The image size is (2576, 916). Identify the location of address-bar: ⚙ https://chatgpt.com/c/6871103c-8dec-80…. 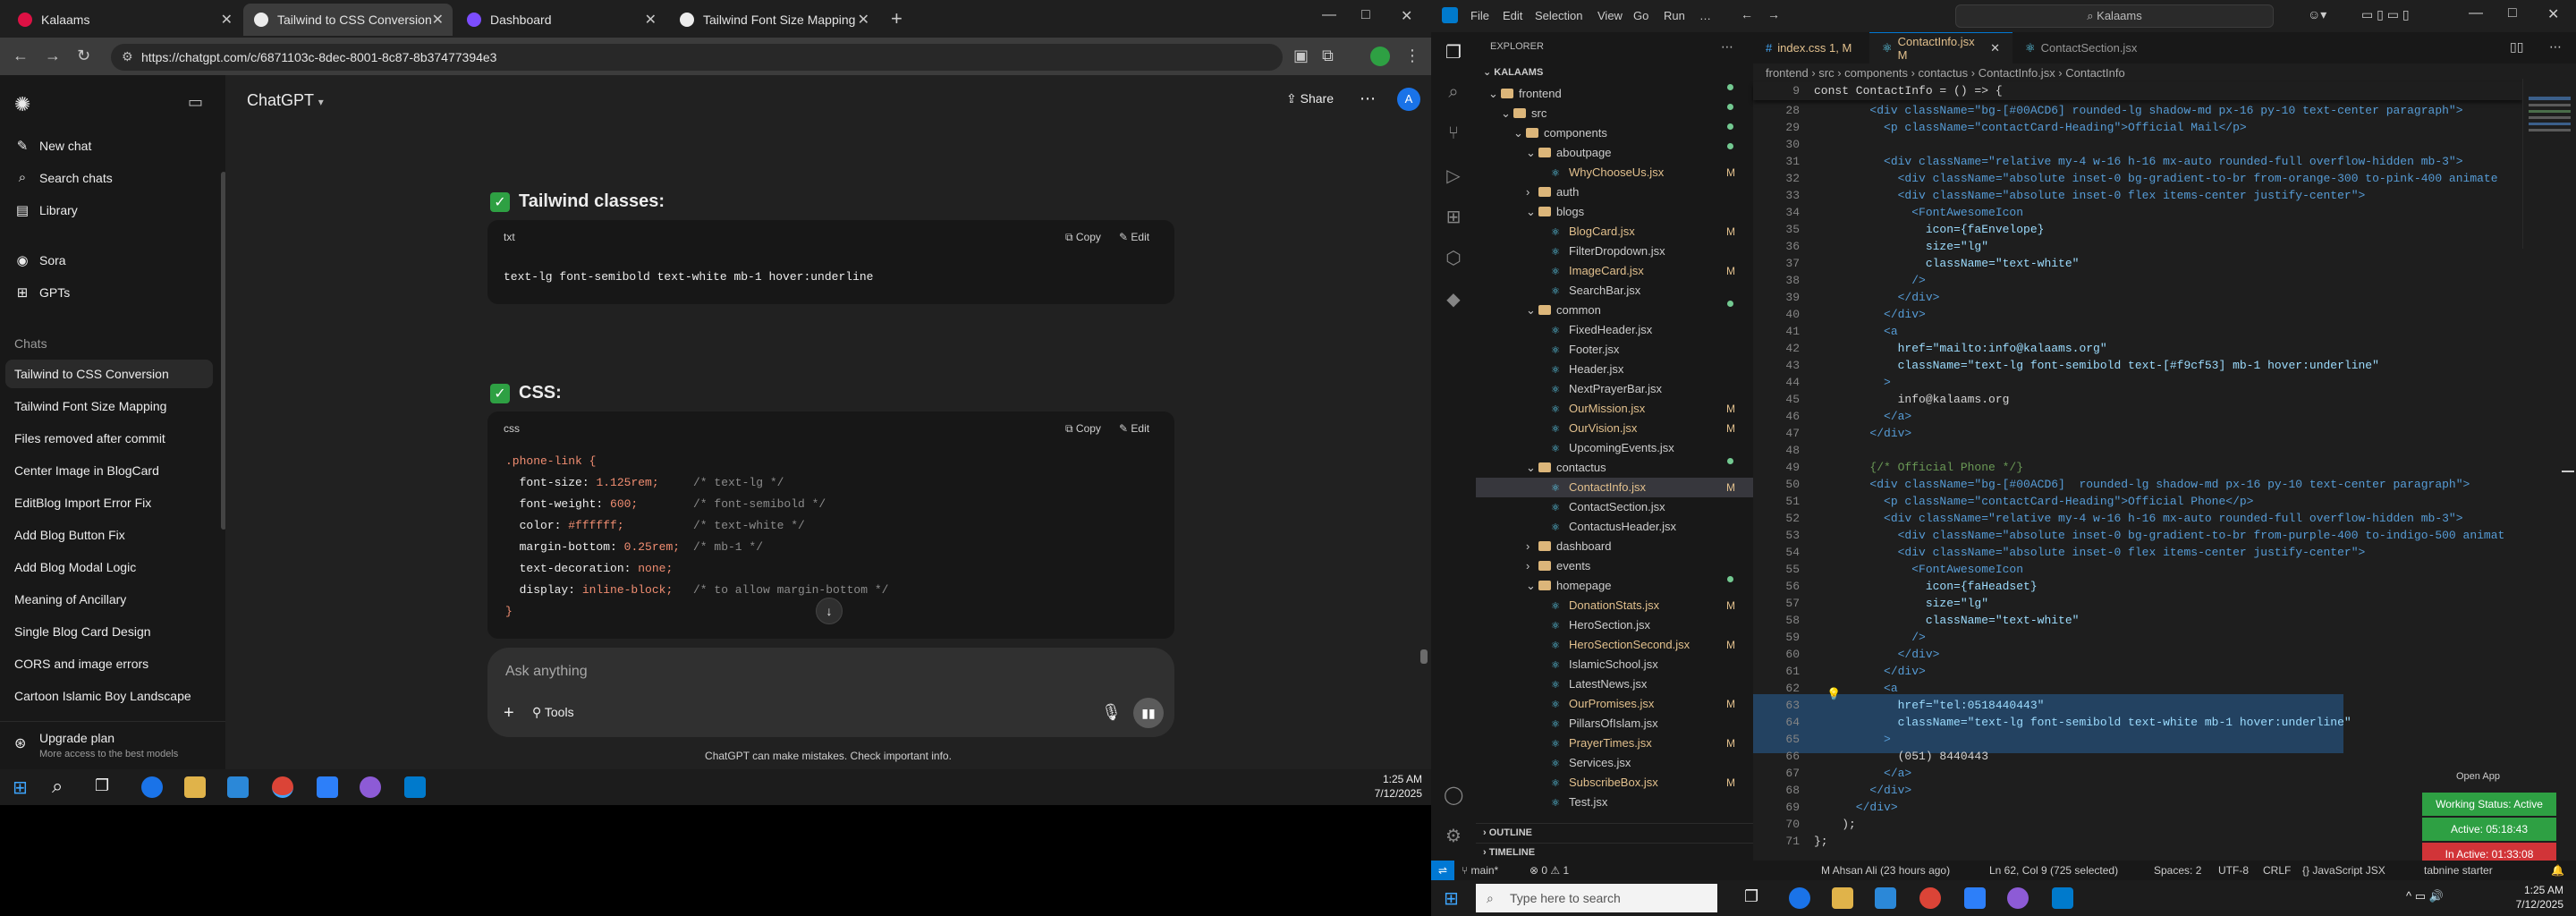
(697, 57).